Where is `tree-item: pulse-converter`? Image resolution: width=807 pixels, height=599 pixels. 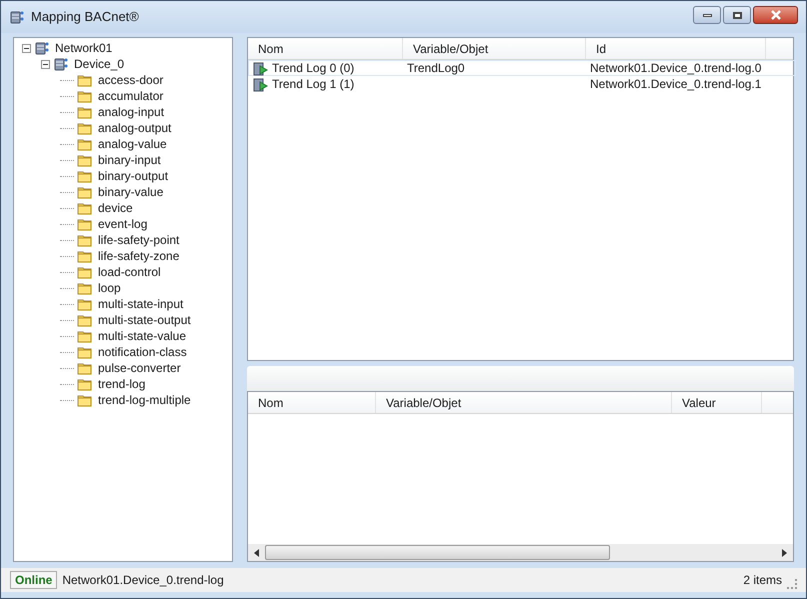
tree-item: pulse-converter is located at coordinates (139, 368).